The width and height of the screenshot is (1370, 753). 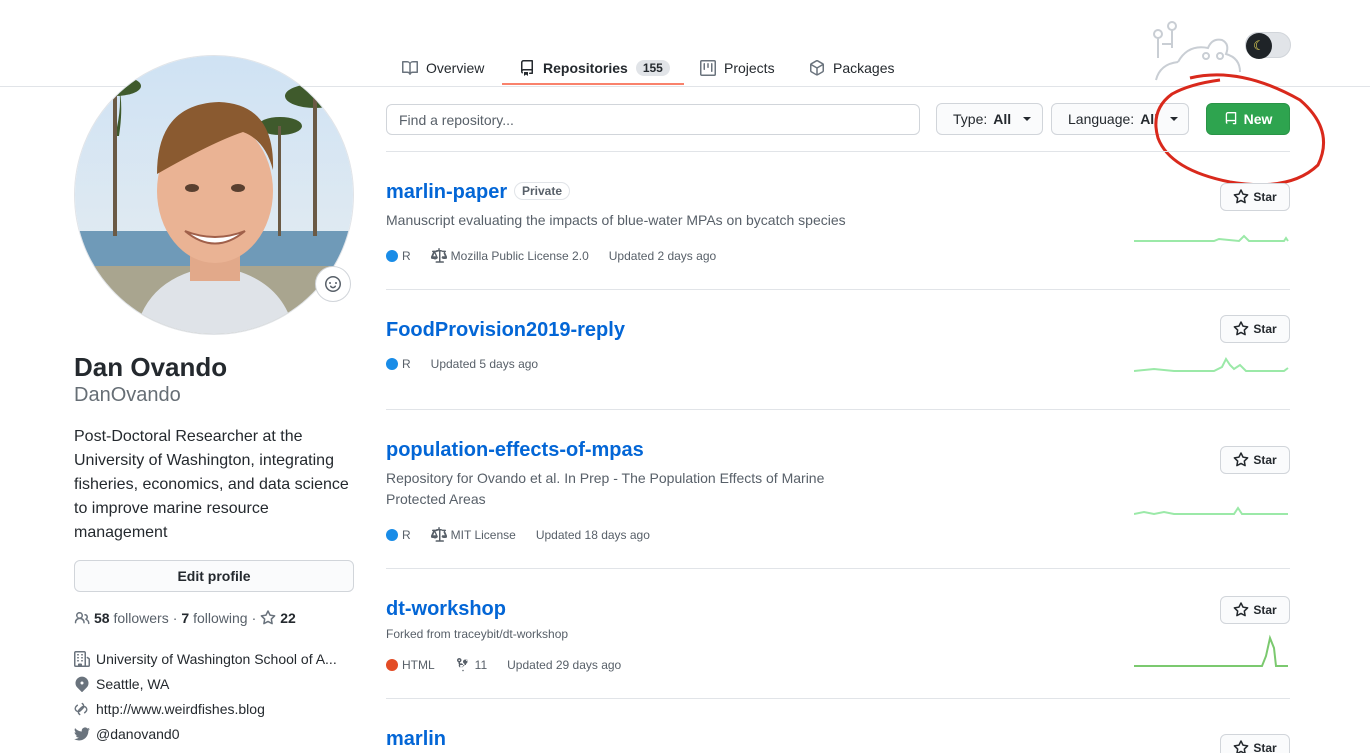 What do you see at coordinates (653, 119) in the screenshot?
I see `find-repository-input` at bounding box center [653, 119].